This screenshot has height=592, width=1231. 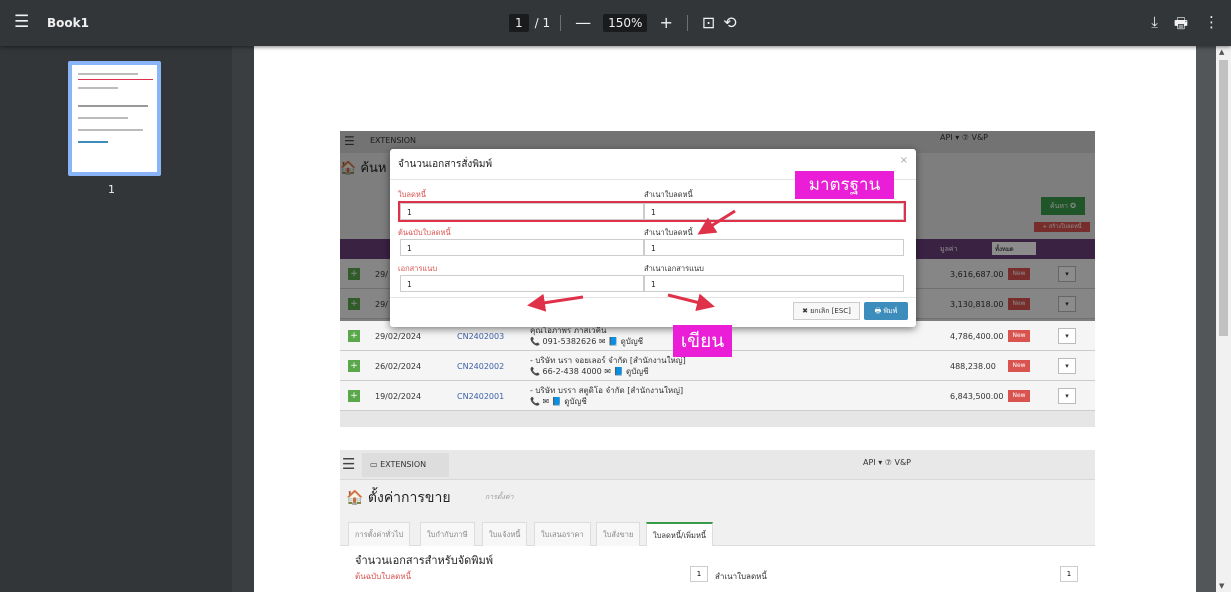 What do you see at coordinates (665, 22) in the screenshot?
I see `zoom-in-button: +` at bounding box center [665, 22].